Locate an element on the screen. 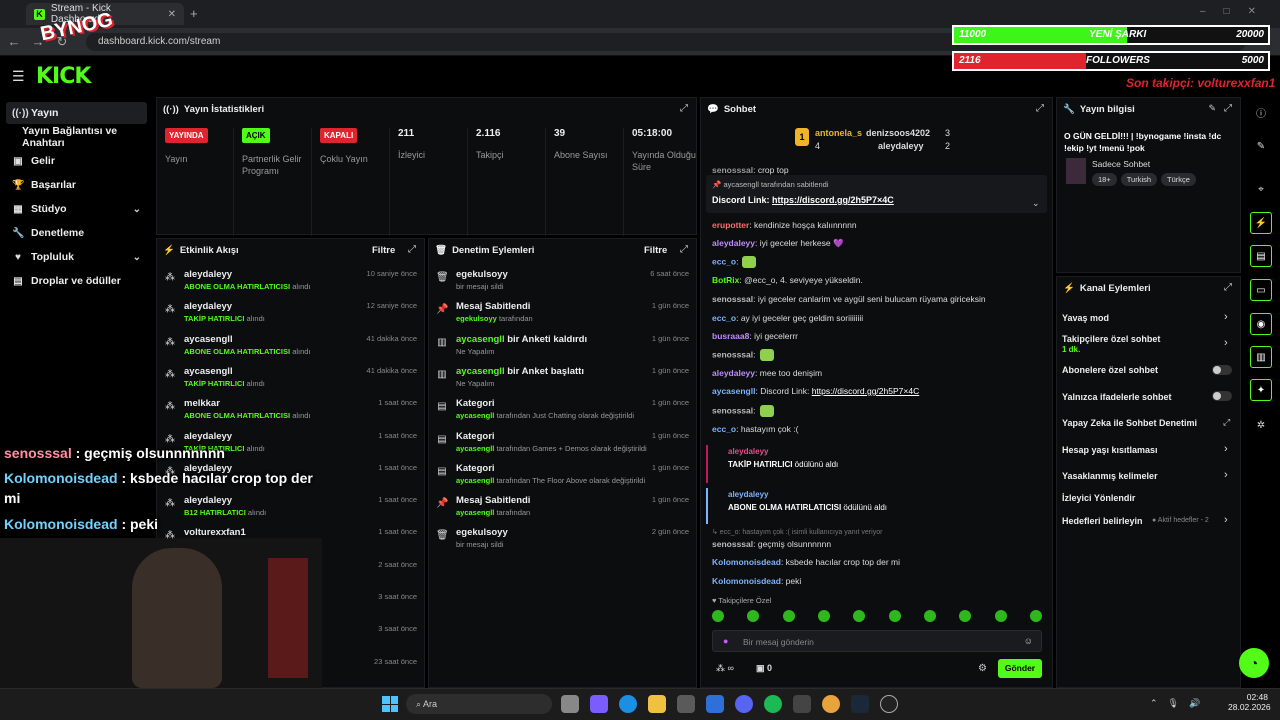 The width and height of the screenshot is (1280, 720). channel-action-goals: Hedefleri belirleyin is located at coordinates (1102, 521).